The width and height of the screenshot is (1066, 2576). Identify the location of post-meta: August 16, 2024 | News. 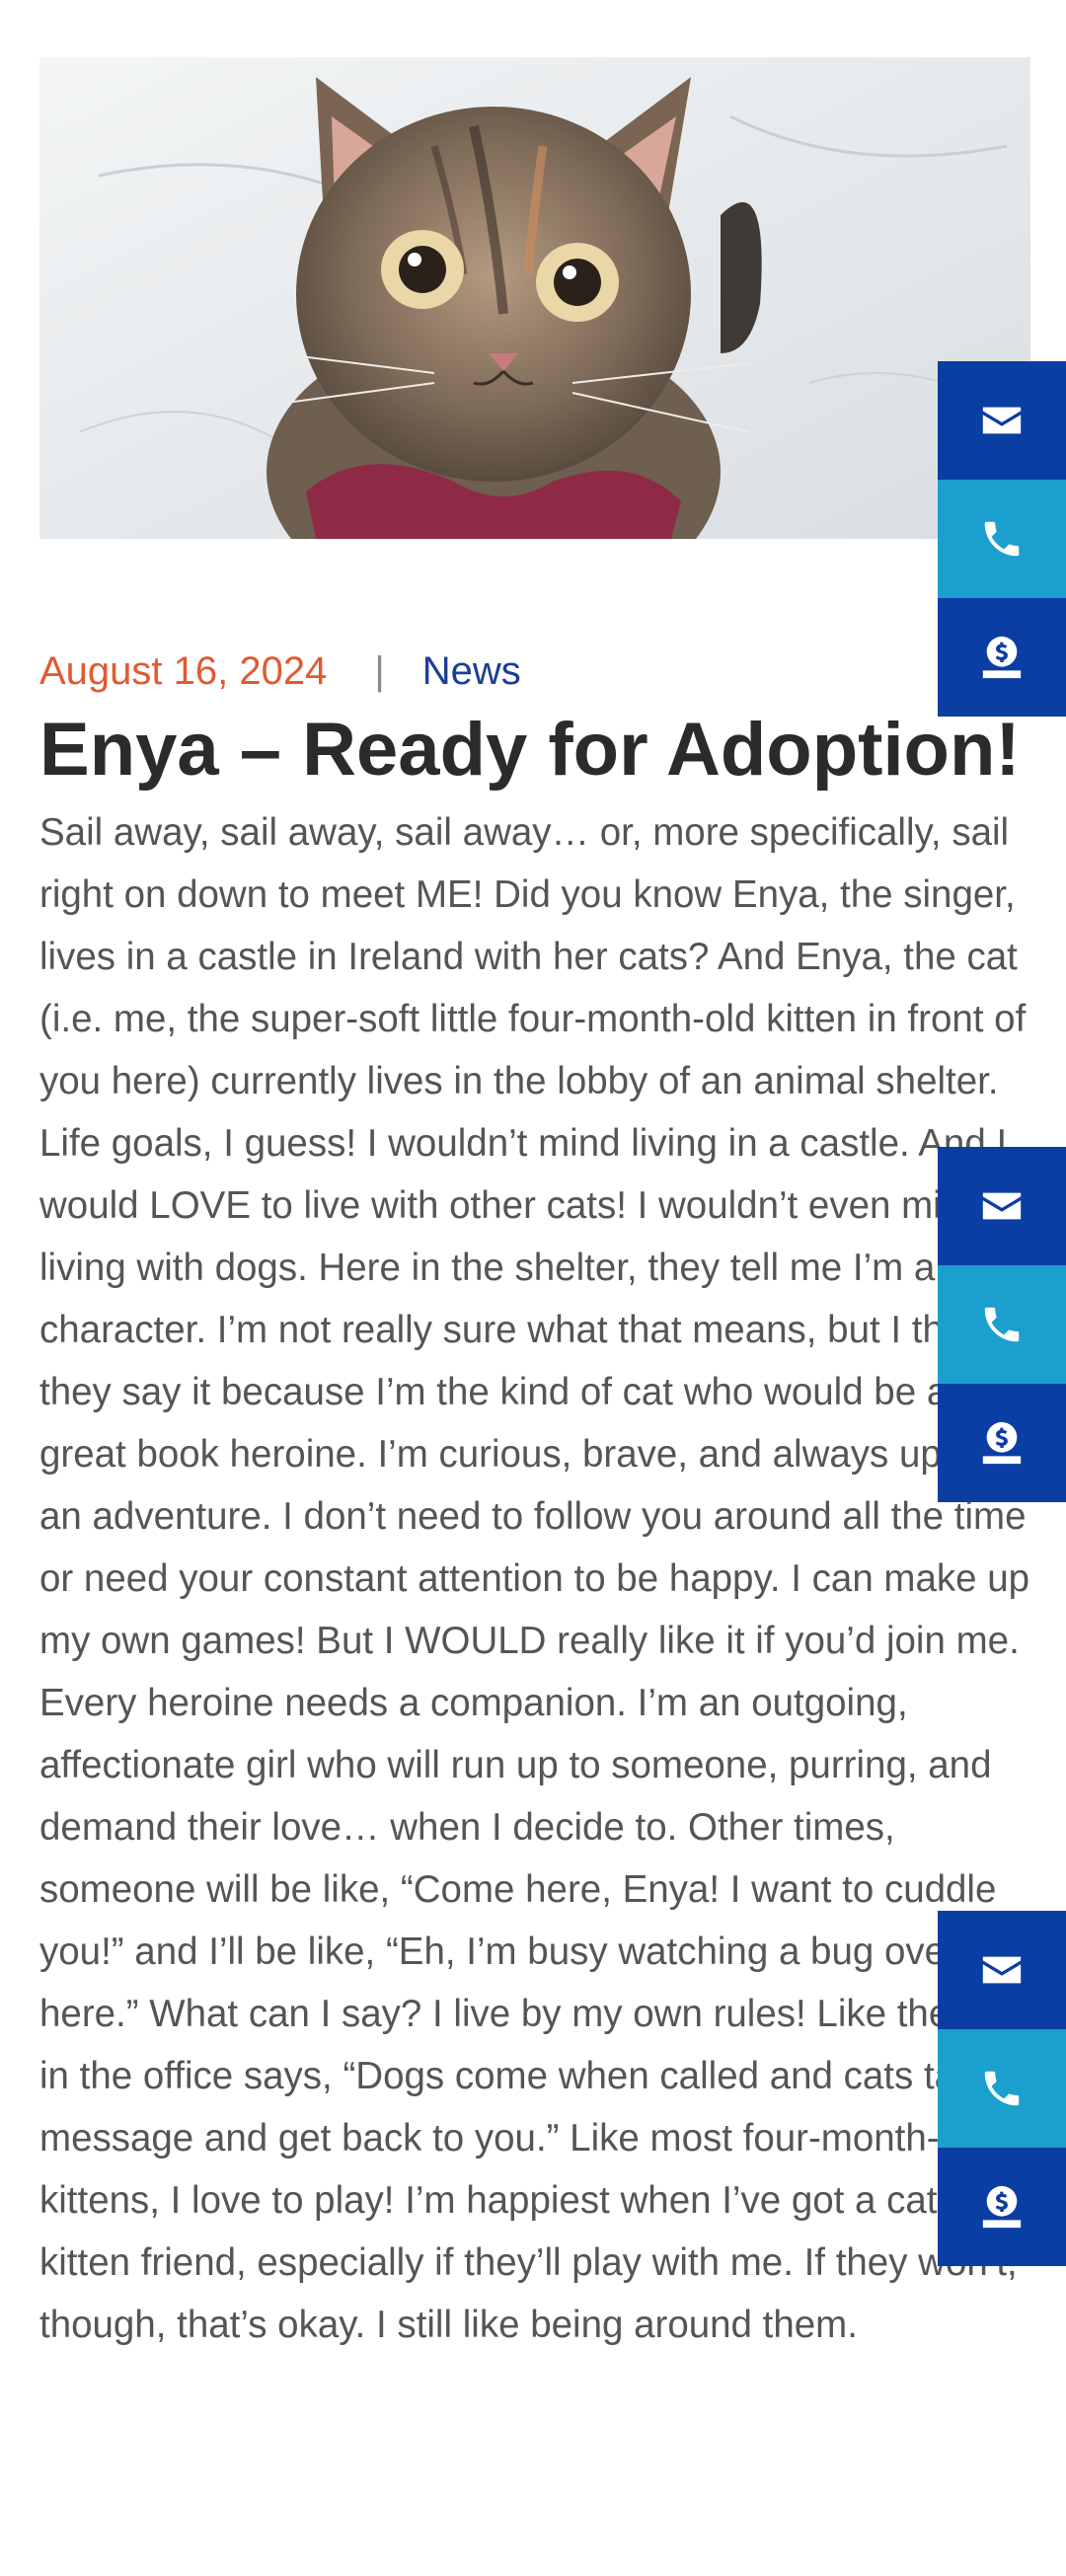
(280, 671).